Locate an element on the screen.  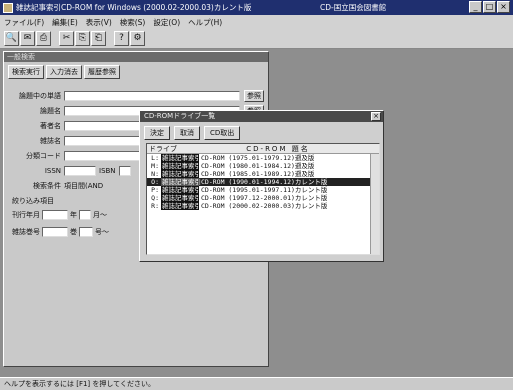
copy-icon: ⎘ is located at coordinates (82, 38).